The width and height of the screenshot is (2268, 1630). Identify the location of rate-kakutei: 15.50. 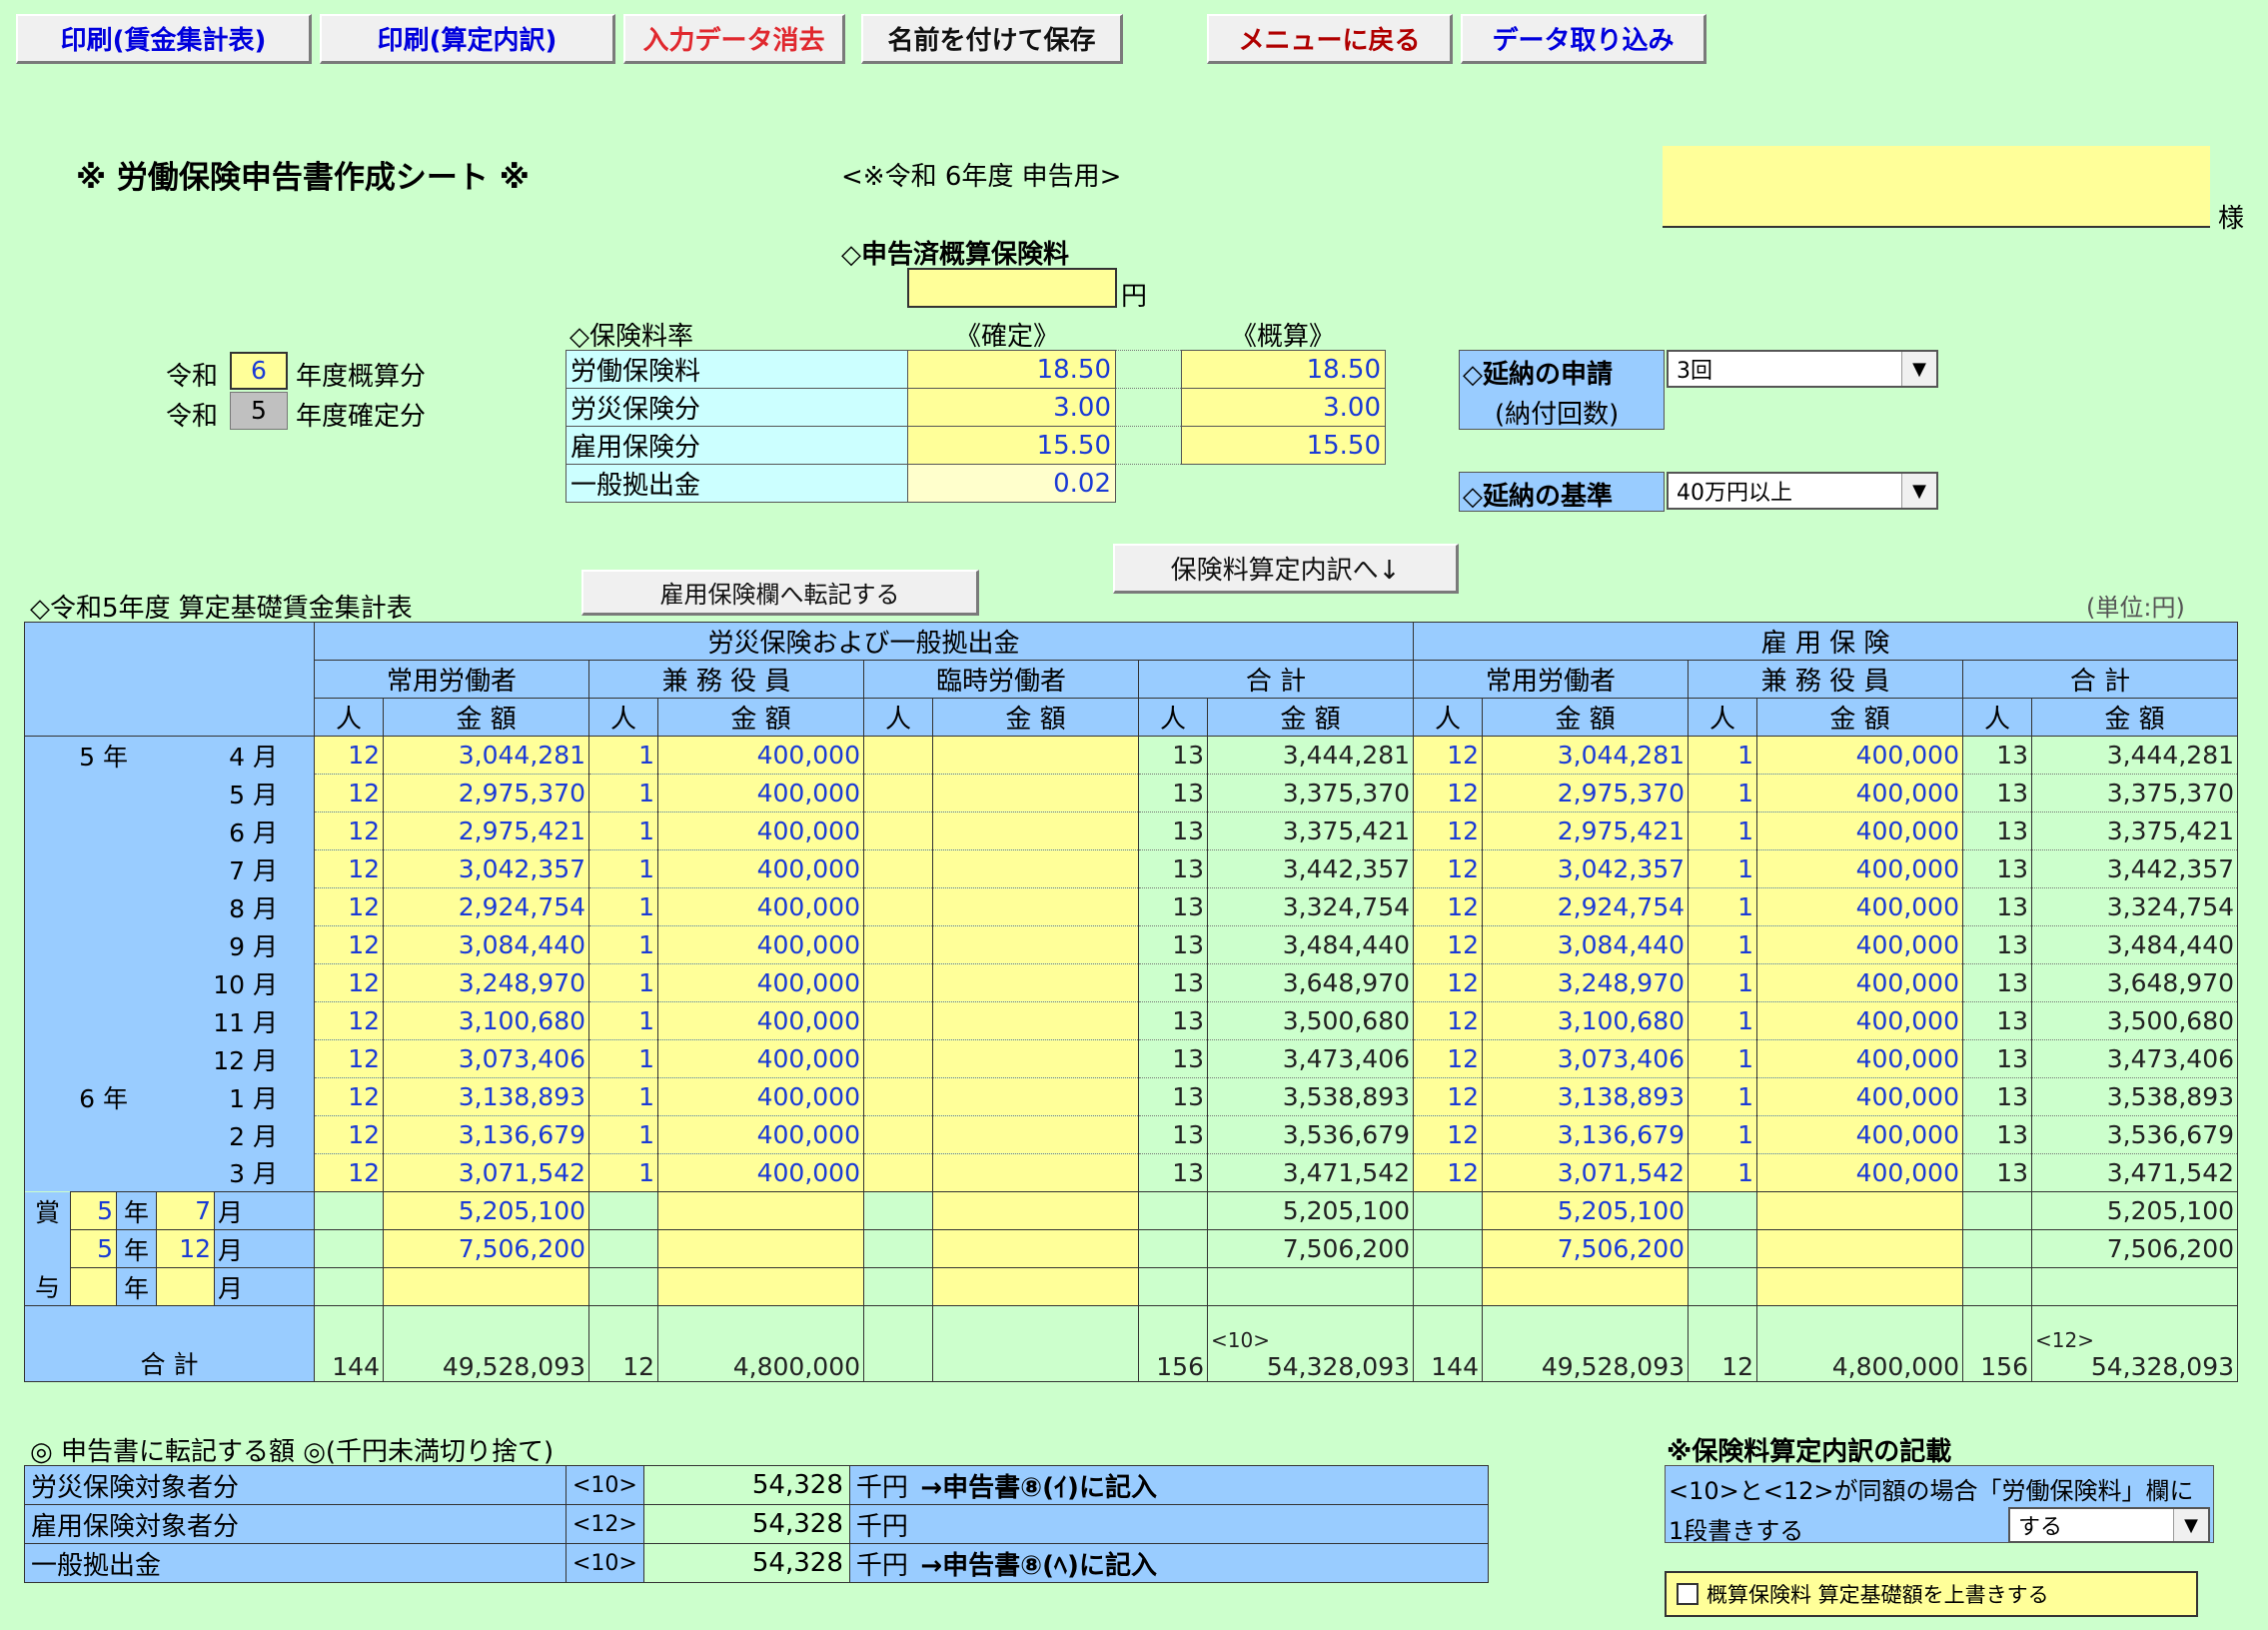
(1011, 446).